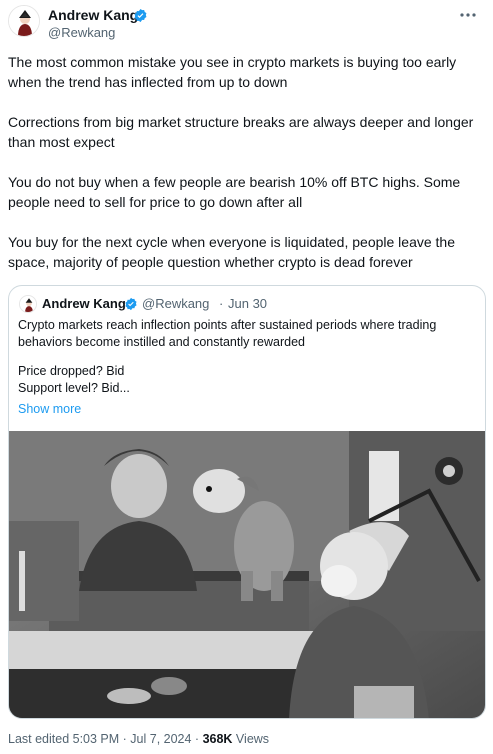 The height and width of the screenshot is (754, 493). I want to click on more-horizontal-icon, so click(468, 15).